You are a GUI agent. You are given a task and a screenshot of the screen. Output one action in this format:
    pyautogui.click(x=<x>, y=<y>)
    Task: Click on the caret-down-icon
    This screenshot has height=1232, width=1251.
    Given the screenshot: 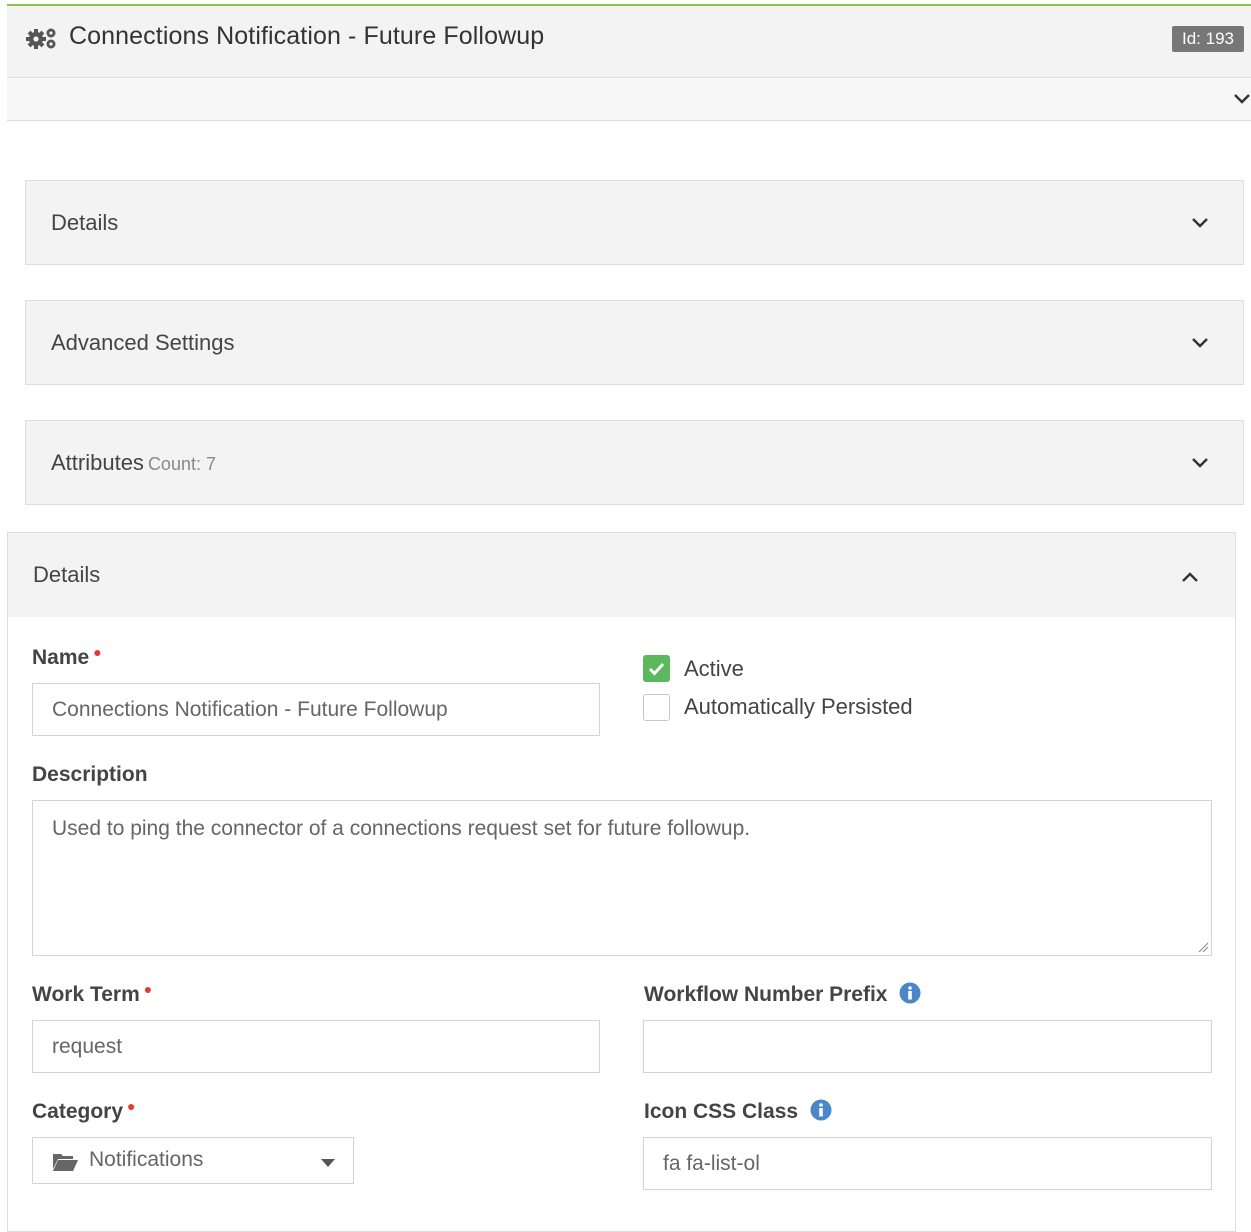 What is the action you would take?
    pyautogui.click(x=328, y=1163)
    